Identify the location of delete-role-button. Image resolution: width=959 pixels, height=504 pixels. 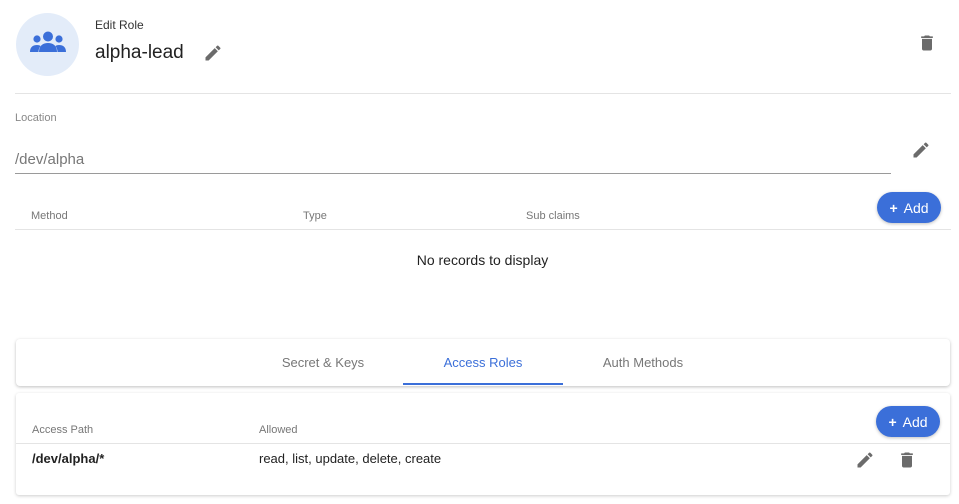
(927, 45).